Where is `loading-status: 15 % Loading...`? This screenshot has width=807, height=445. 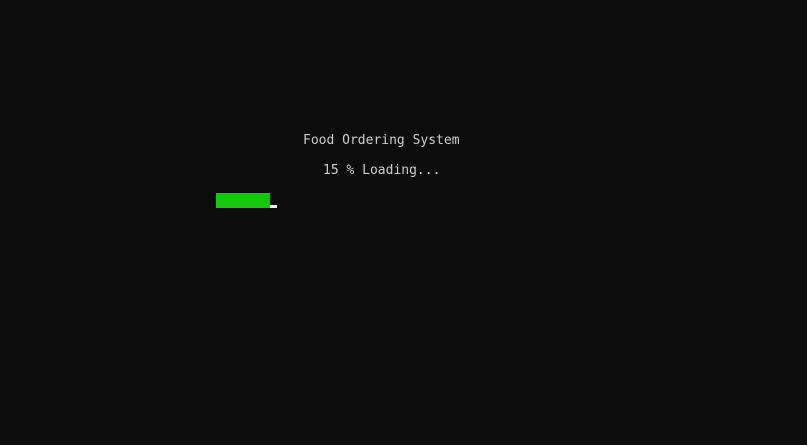 loading-status: 15 % Loading... is located at coordinates (382, 170).